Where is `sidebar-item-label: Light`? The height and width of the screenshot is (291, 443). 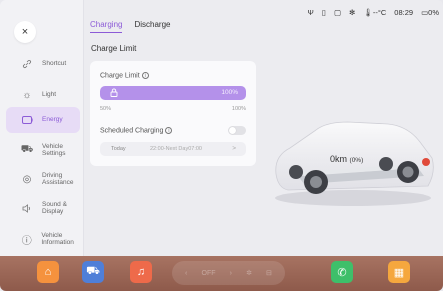
sidebar-item-label: Light is located at coordinates (49, 95).